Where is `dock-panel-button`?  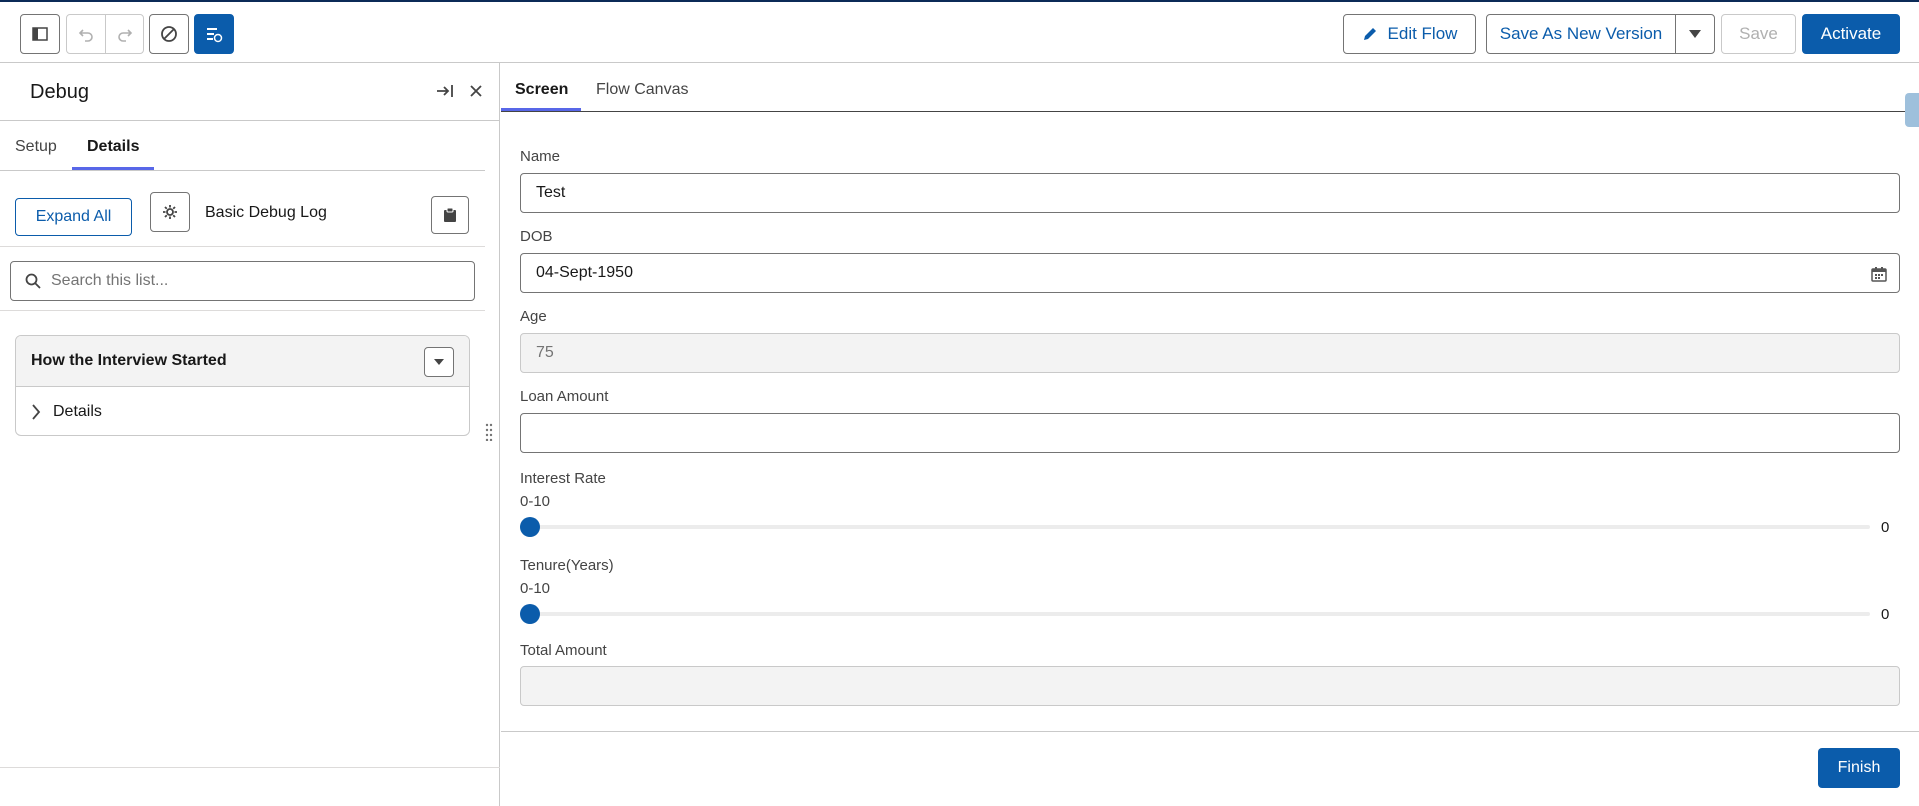 dock-panel-button is located at coordinates (445, 93).